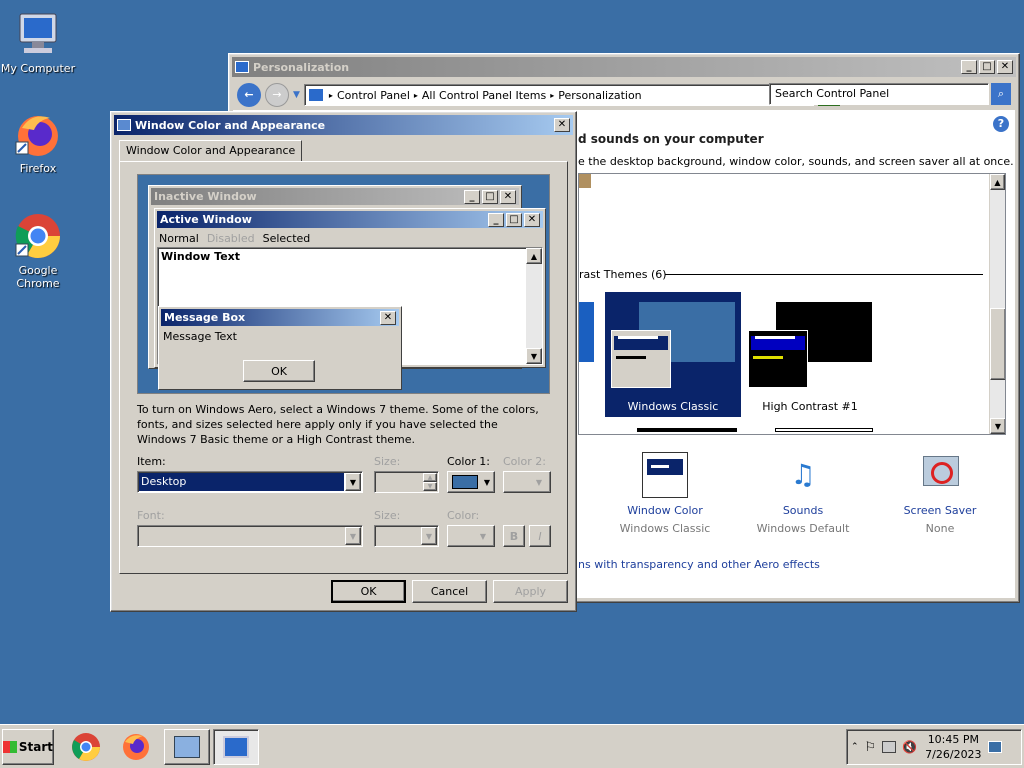 Image resolution: width=1024 pixels, height=768 pixels. Describe the element at coordinates (343, 125) in the screenshot. I see `dialog-titlebar: Window Color and Appearance ✕` at that location.